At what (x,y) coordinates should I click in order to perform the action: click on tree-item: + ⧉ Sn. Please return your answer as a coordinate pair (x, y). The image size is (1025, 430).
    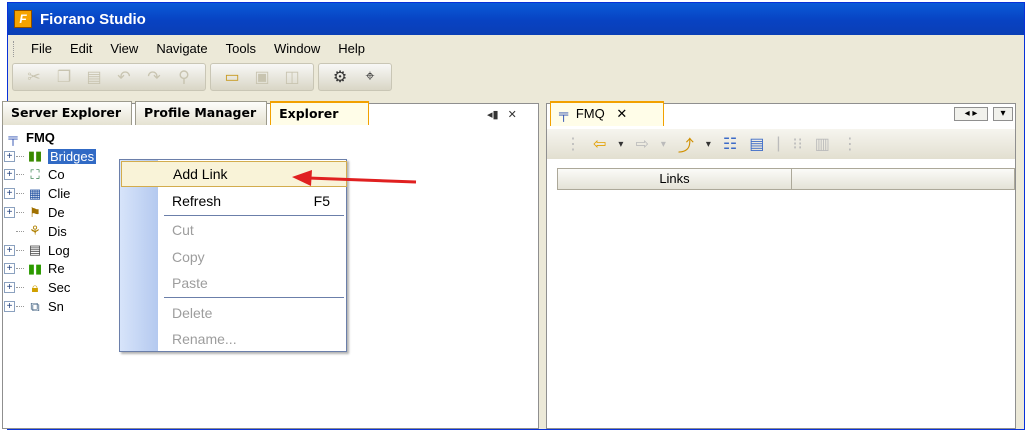
    Looking at the image, I should click on (50, 306).